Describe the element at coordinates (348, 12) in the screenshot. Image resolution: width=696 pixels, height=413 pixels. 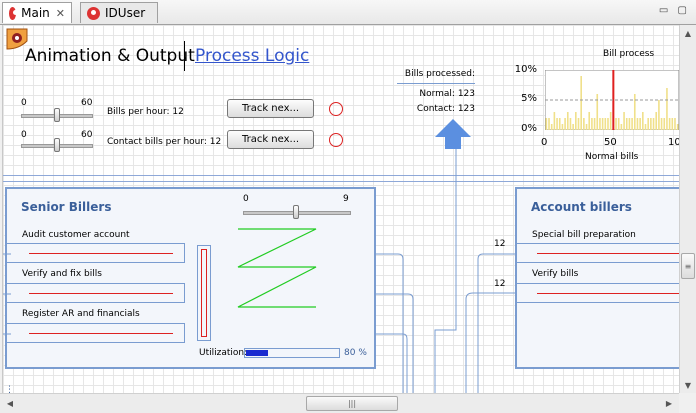
I see `tab-bar: Main ✕ IDUser ▭ ▢` at that location.